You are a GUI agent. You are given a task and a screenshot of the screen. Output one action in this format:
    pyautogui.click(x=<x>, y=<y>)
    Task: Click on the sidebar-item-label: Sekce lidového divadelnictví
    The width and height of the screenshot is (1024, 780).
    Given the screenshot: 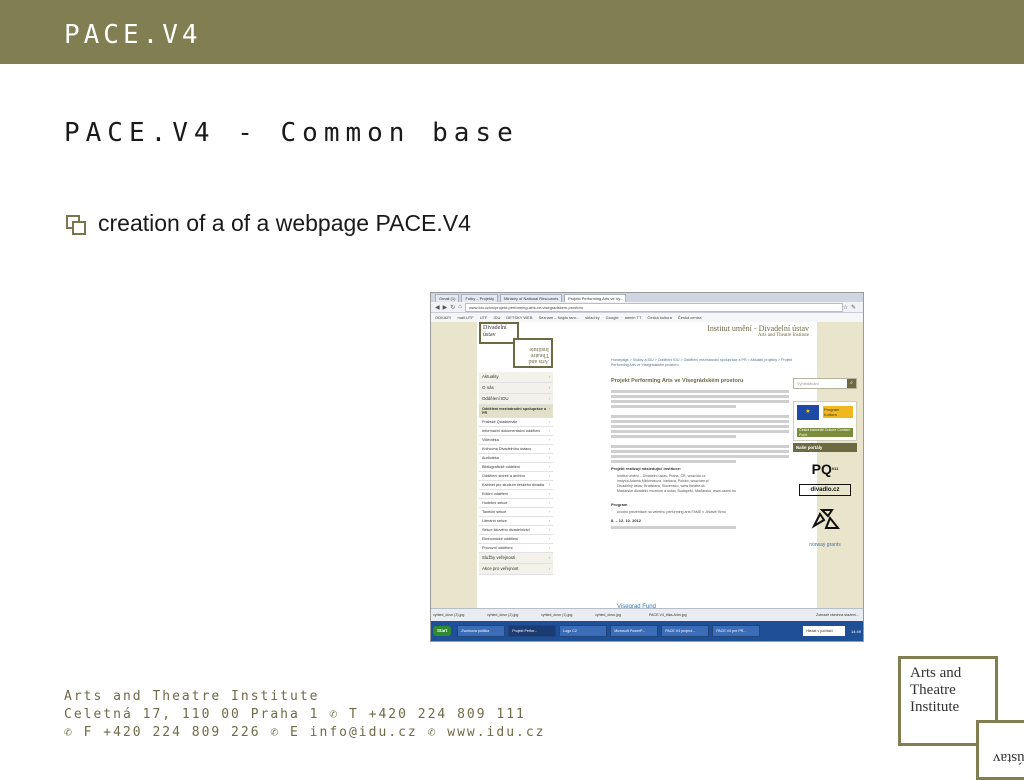 What is the action you would take?
    pyautogui.click(x=506, y=530)
    